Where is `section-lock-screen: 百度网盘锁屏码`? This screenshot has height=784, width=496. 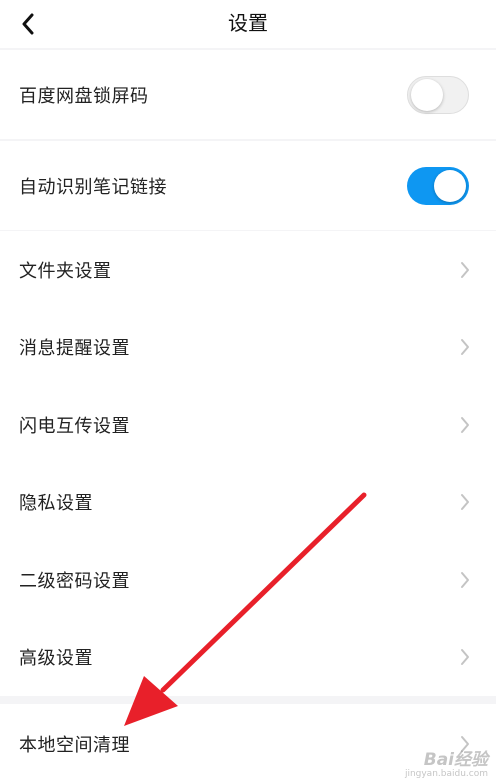
section-lock-screen: 百度网盘锁屏码 is located at coordinates (248, 94).